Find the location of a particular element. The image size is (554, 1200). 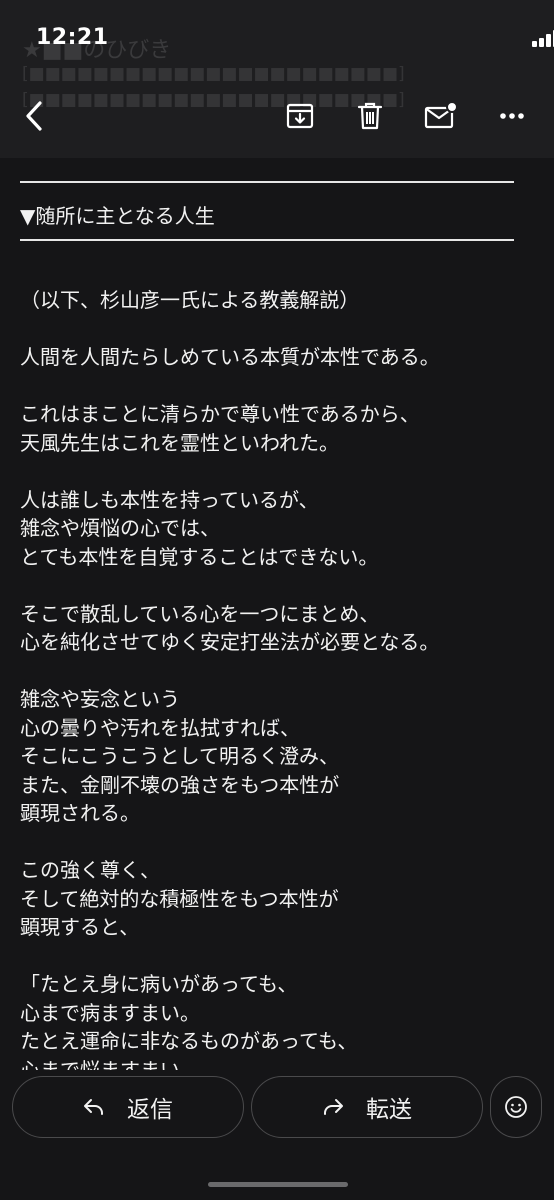

section-heading: ▼随所に主となる人生 is located at coordinates (117, 216).